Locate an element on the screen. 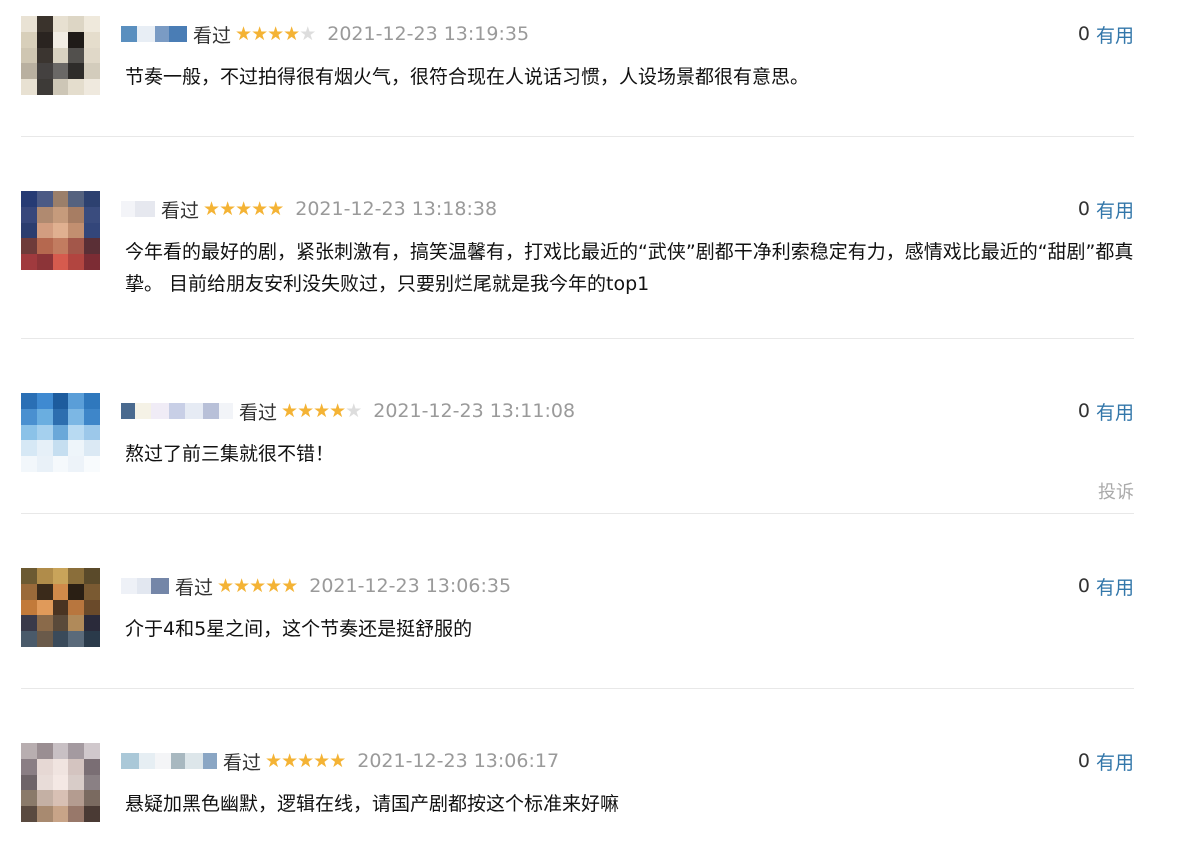 The width and height of the screenshot is (1200, 847). comment-time: 2021-12-23 13:06:17 is located at coordinates (458, 761).